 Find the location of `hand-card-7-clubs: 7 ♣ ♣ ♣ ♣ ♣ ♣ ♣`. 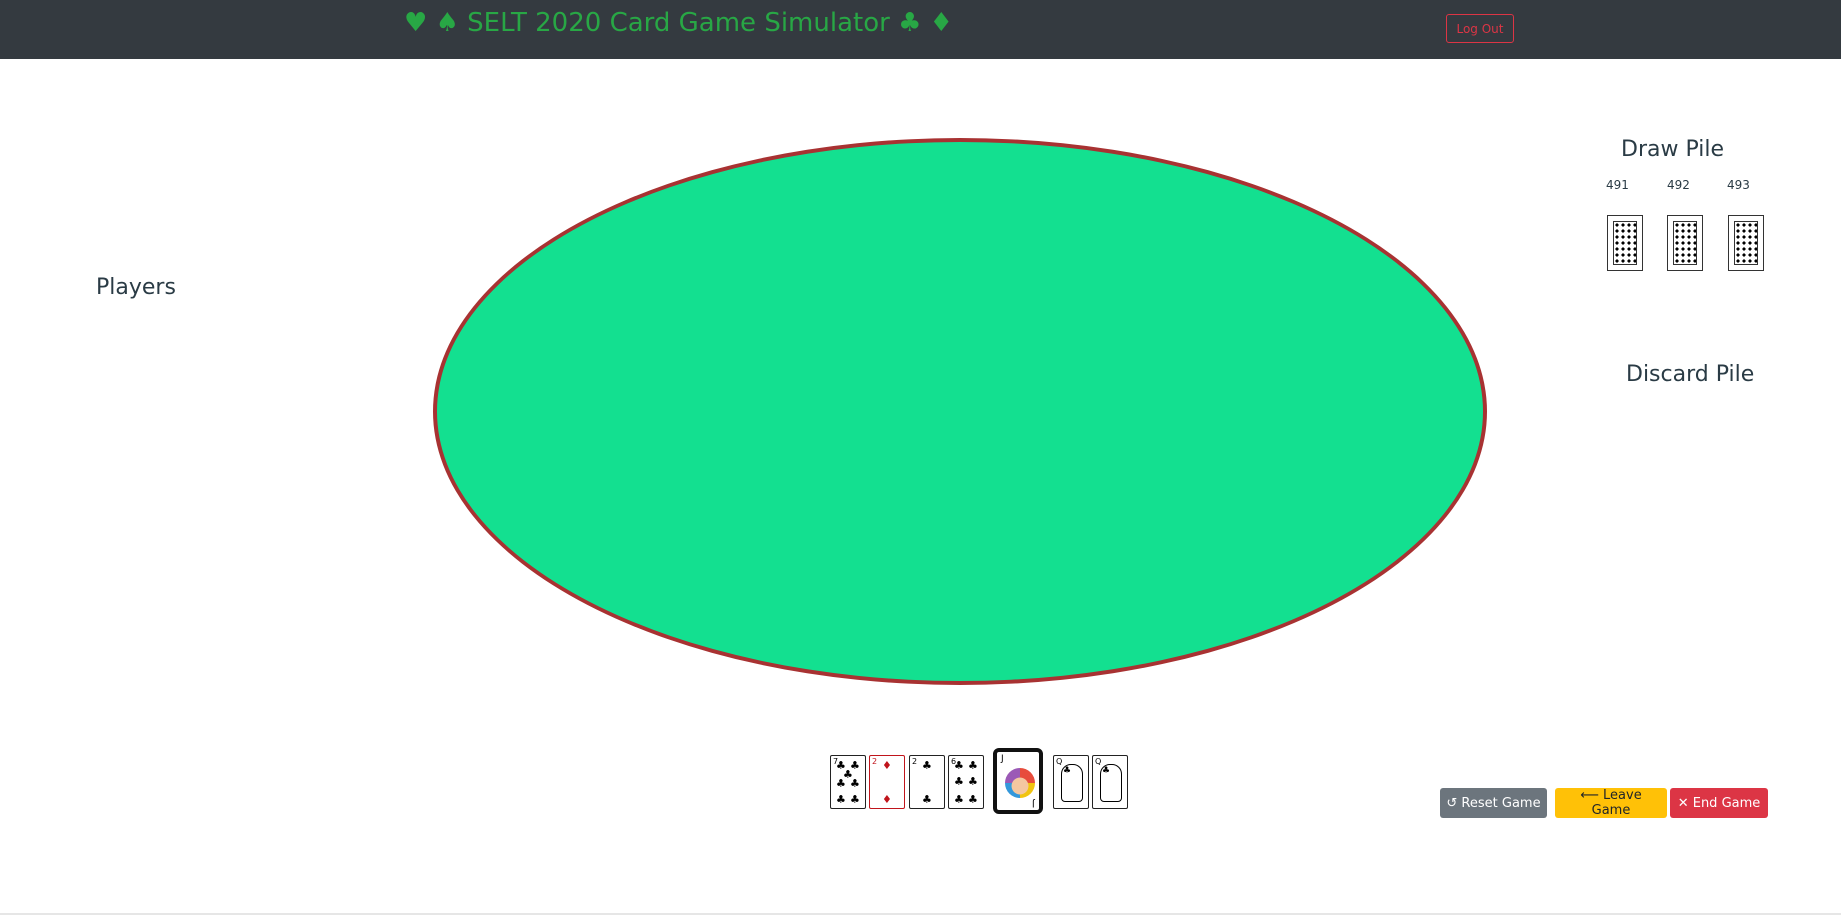

hand-card-7-clubs: 7 ♣ ♣ ♣ ♣ ♣ ♣ ♣ is located at coordinates (848, 782).